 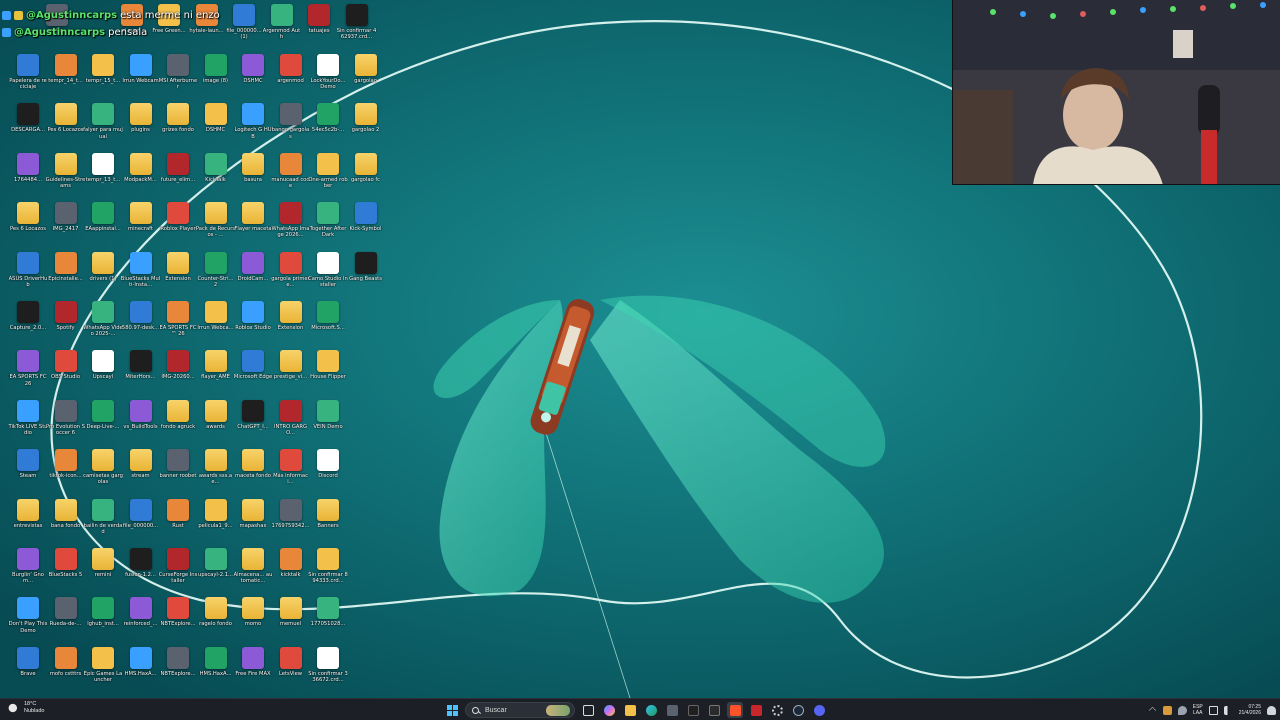 I want to click on desktop-icon: grizes fondo, so click(x=178, y=127).